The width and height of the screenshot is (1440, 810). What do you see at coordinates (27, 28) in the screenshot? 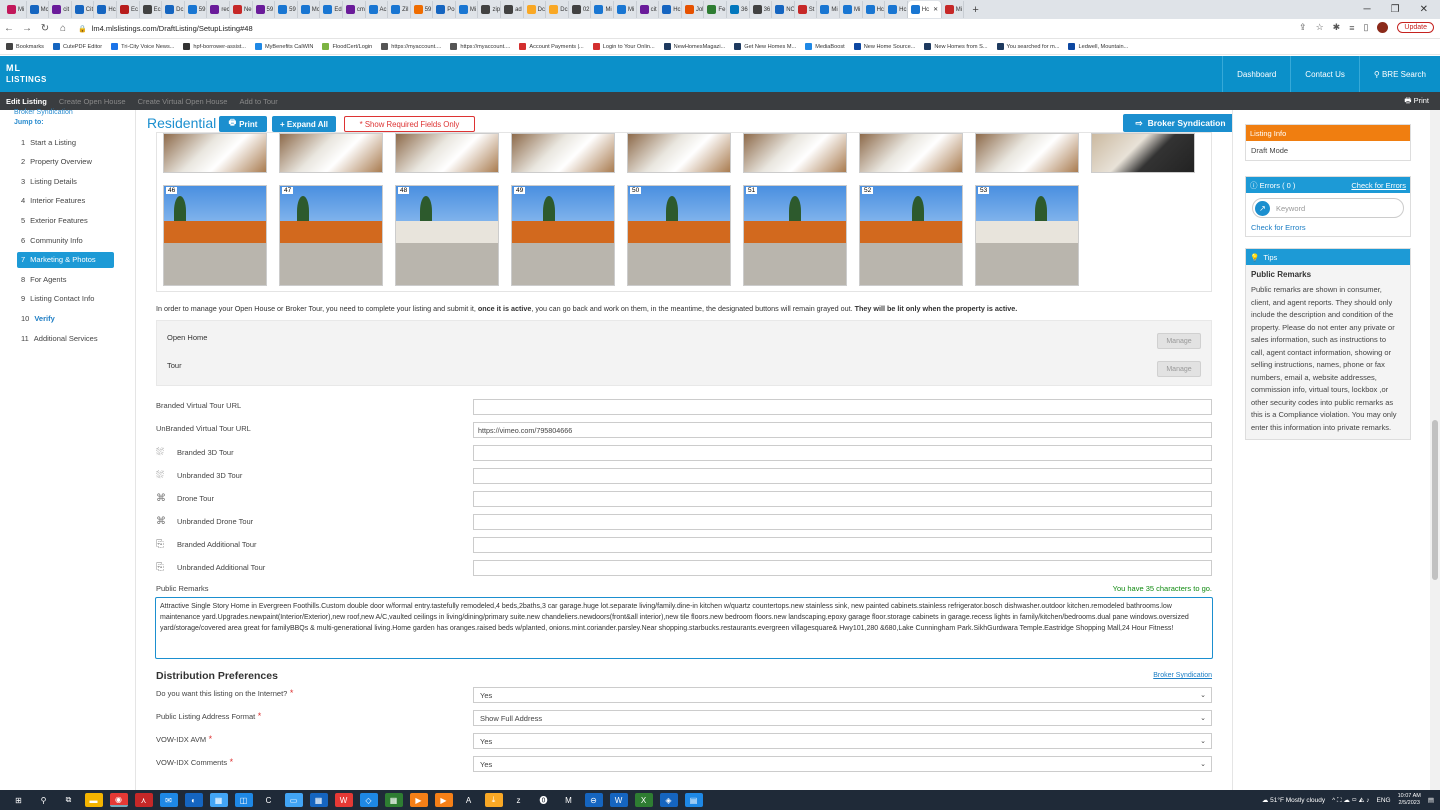
I see `forward-icon: →` at bounding box center [27, 28].